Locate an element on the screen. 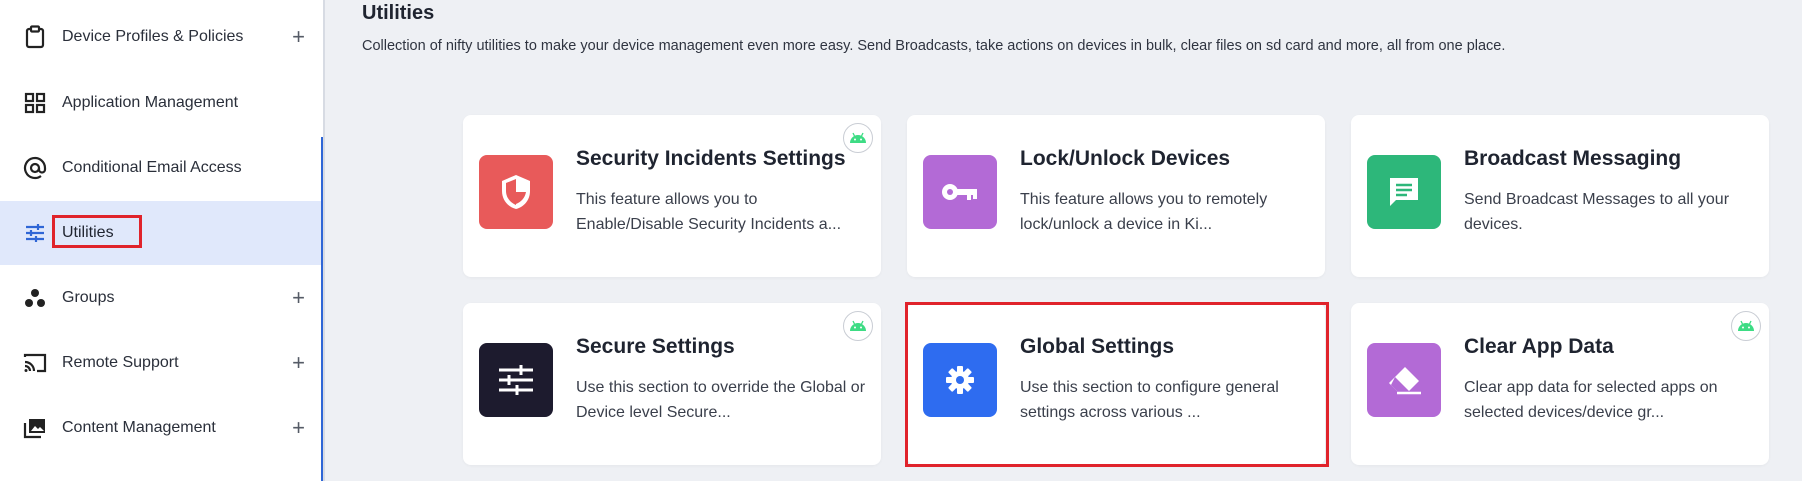  card-title: Secure Settings is located at coordinates (655, 346).